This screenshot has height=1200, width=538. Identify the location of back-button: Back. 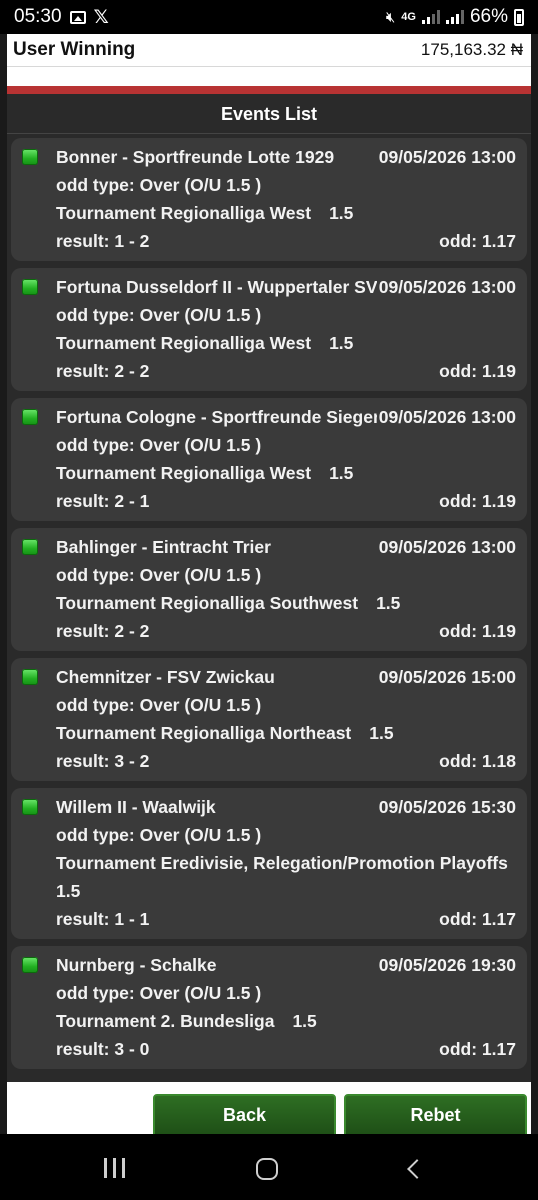
(244, 1116).